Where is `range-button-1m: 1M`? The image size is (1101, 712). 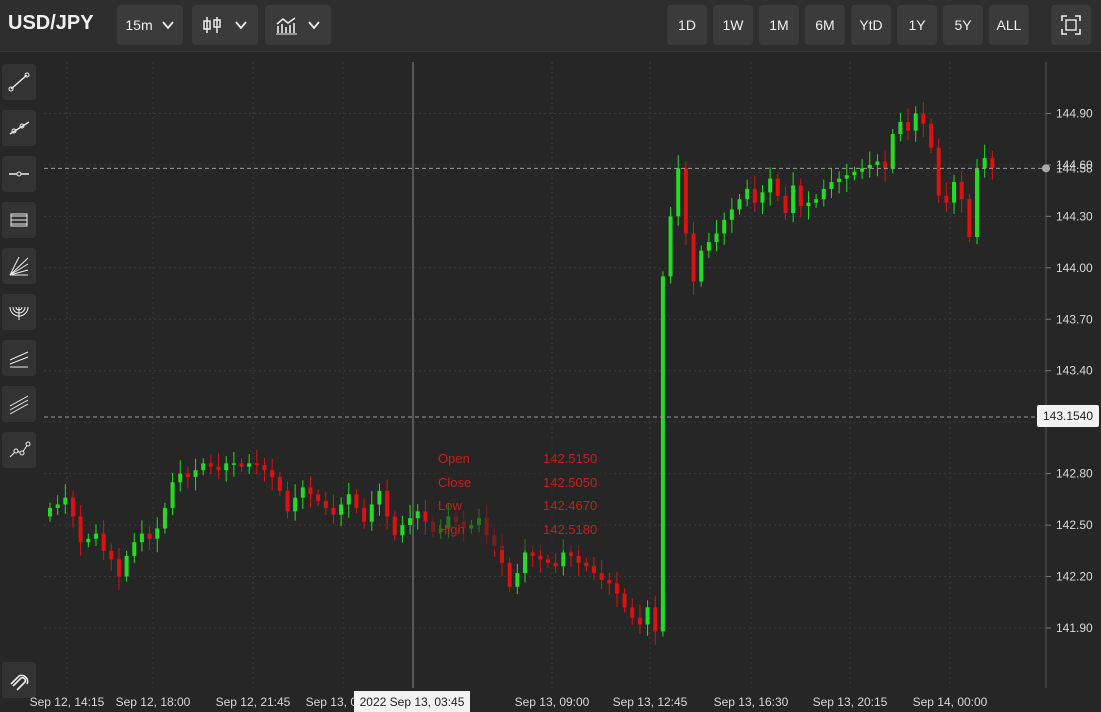
range-button-1m: 1M is located at coordinates (779, 25).